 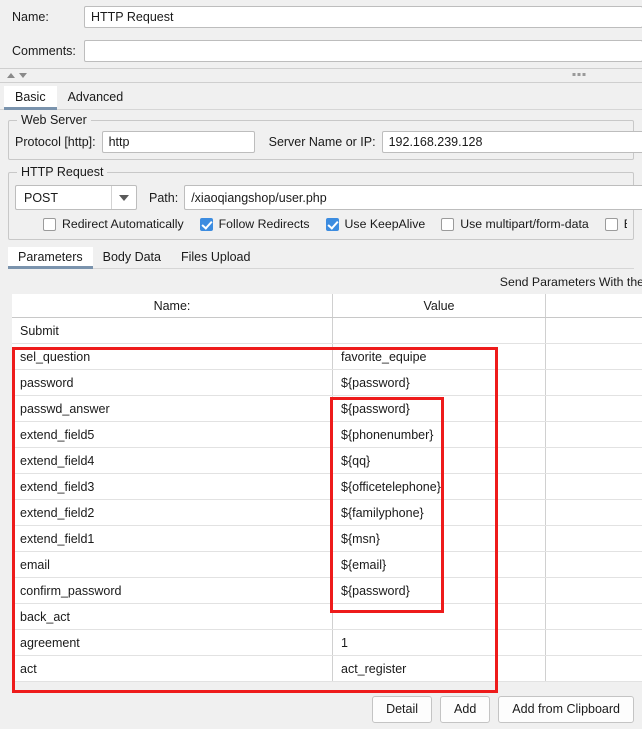 I want to click on name-row: Name: HTTP Request, so click(x=321, y=17).